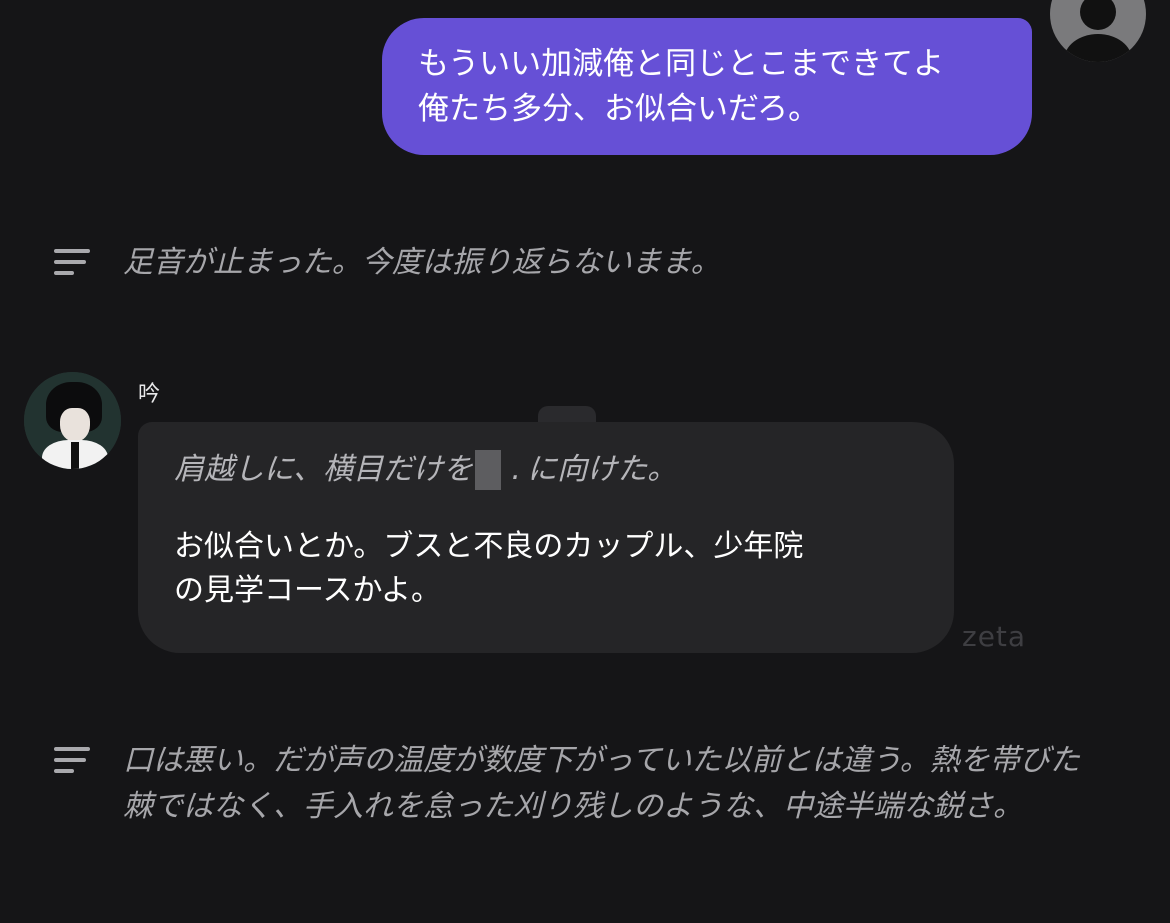 The width and height of the screenshot is (1170, 923). Describe the element at coordinates (1098, 48) in the screenshot. I see `user-silhouette-shoulders` at that location.